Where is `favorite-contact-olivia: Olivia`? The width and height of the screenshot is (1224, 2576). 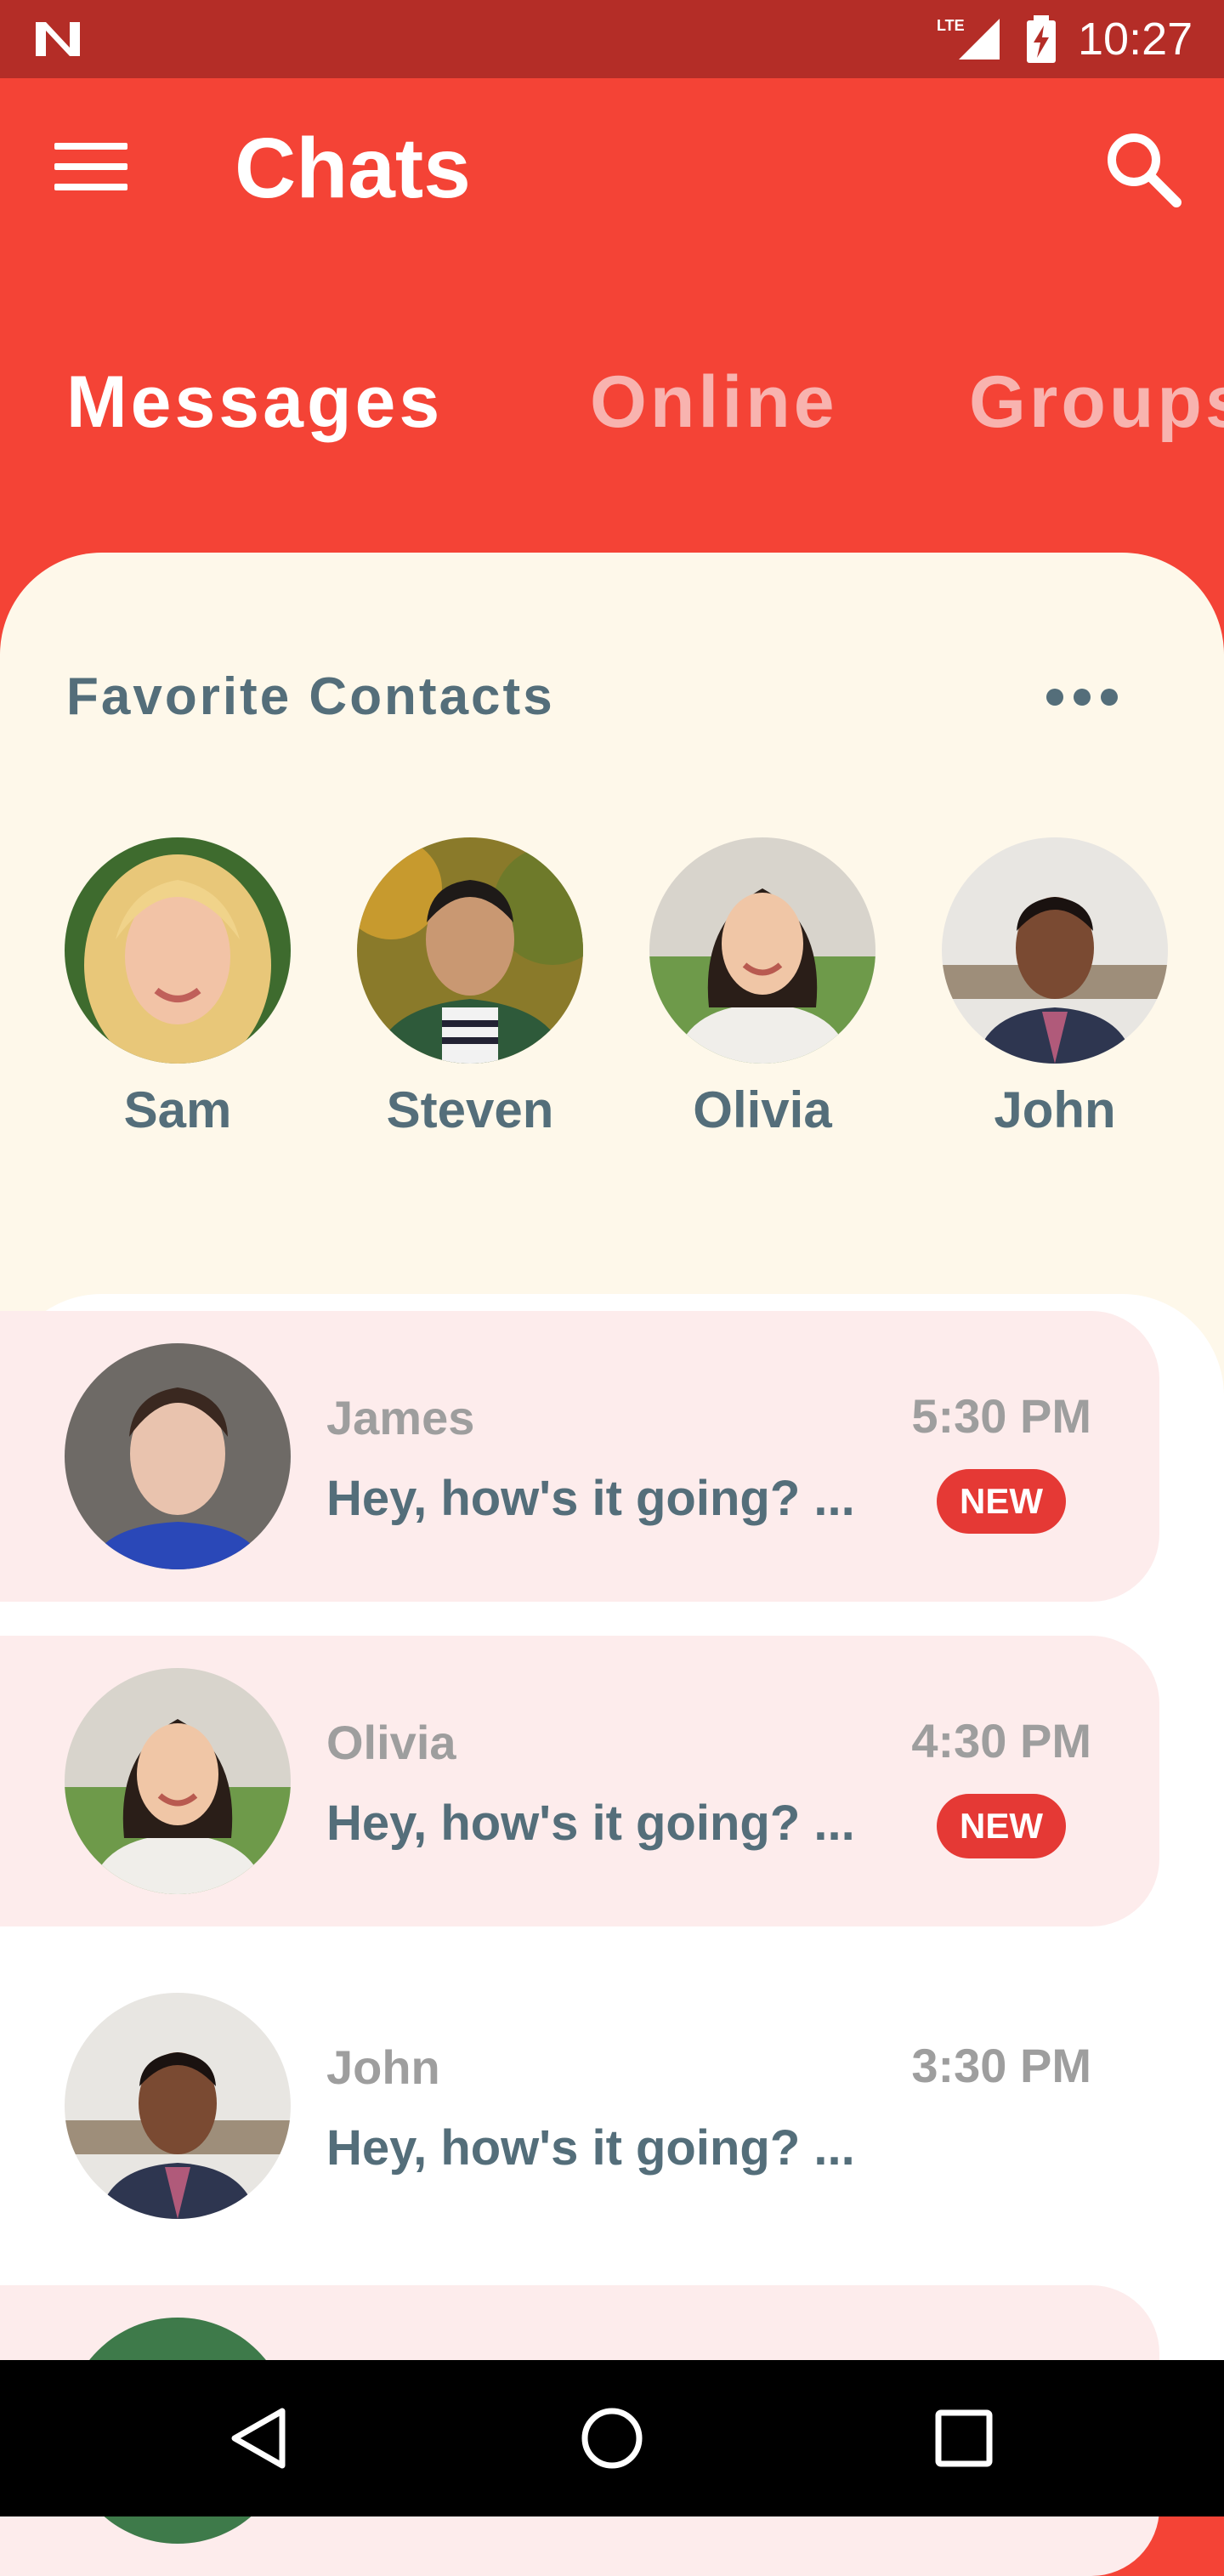 favorite-contact-olivia: Olivia is located at coordinates (748, 1007).